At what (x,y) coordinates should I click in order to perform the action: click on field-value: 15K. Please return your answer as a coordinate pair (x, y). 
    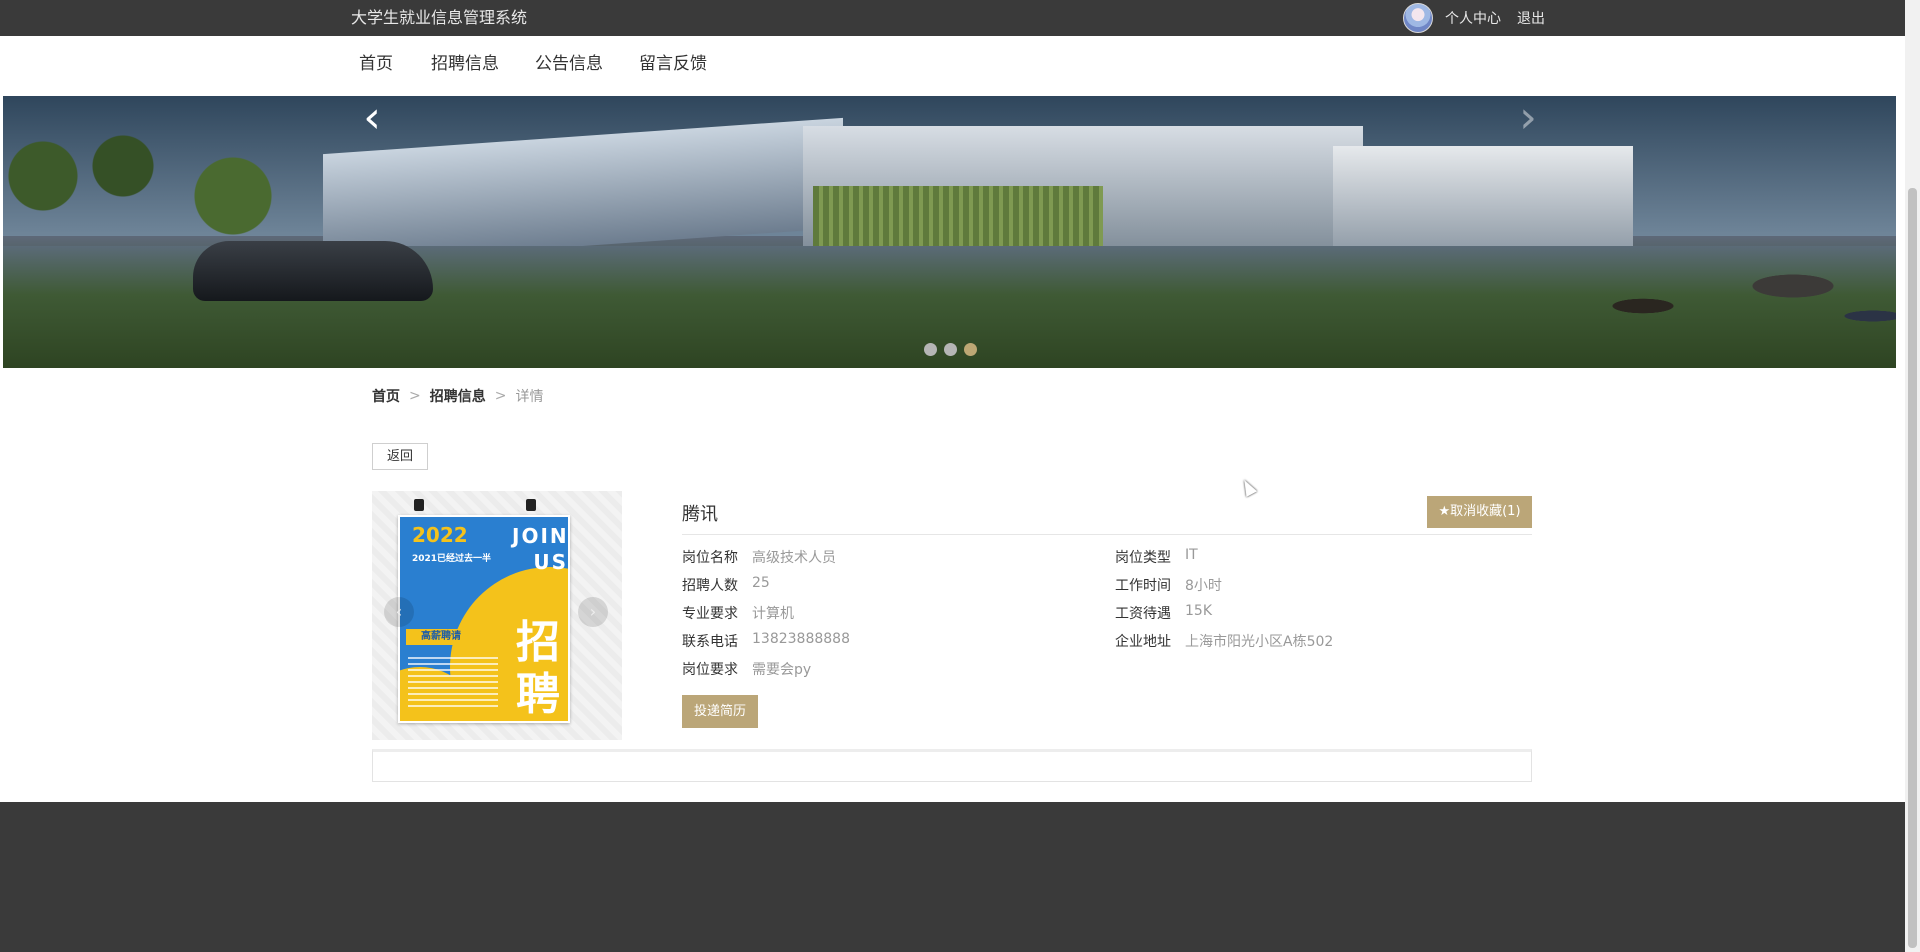
    Looking at the image, I should click on (1198, 611).